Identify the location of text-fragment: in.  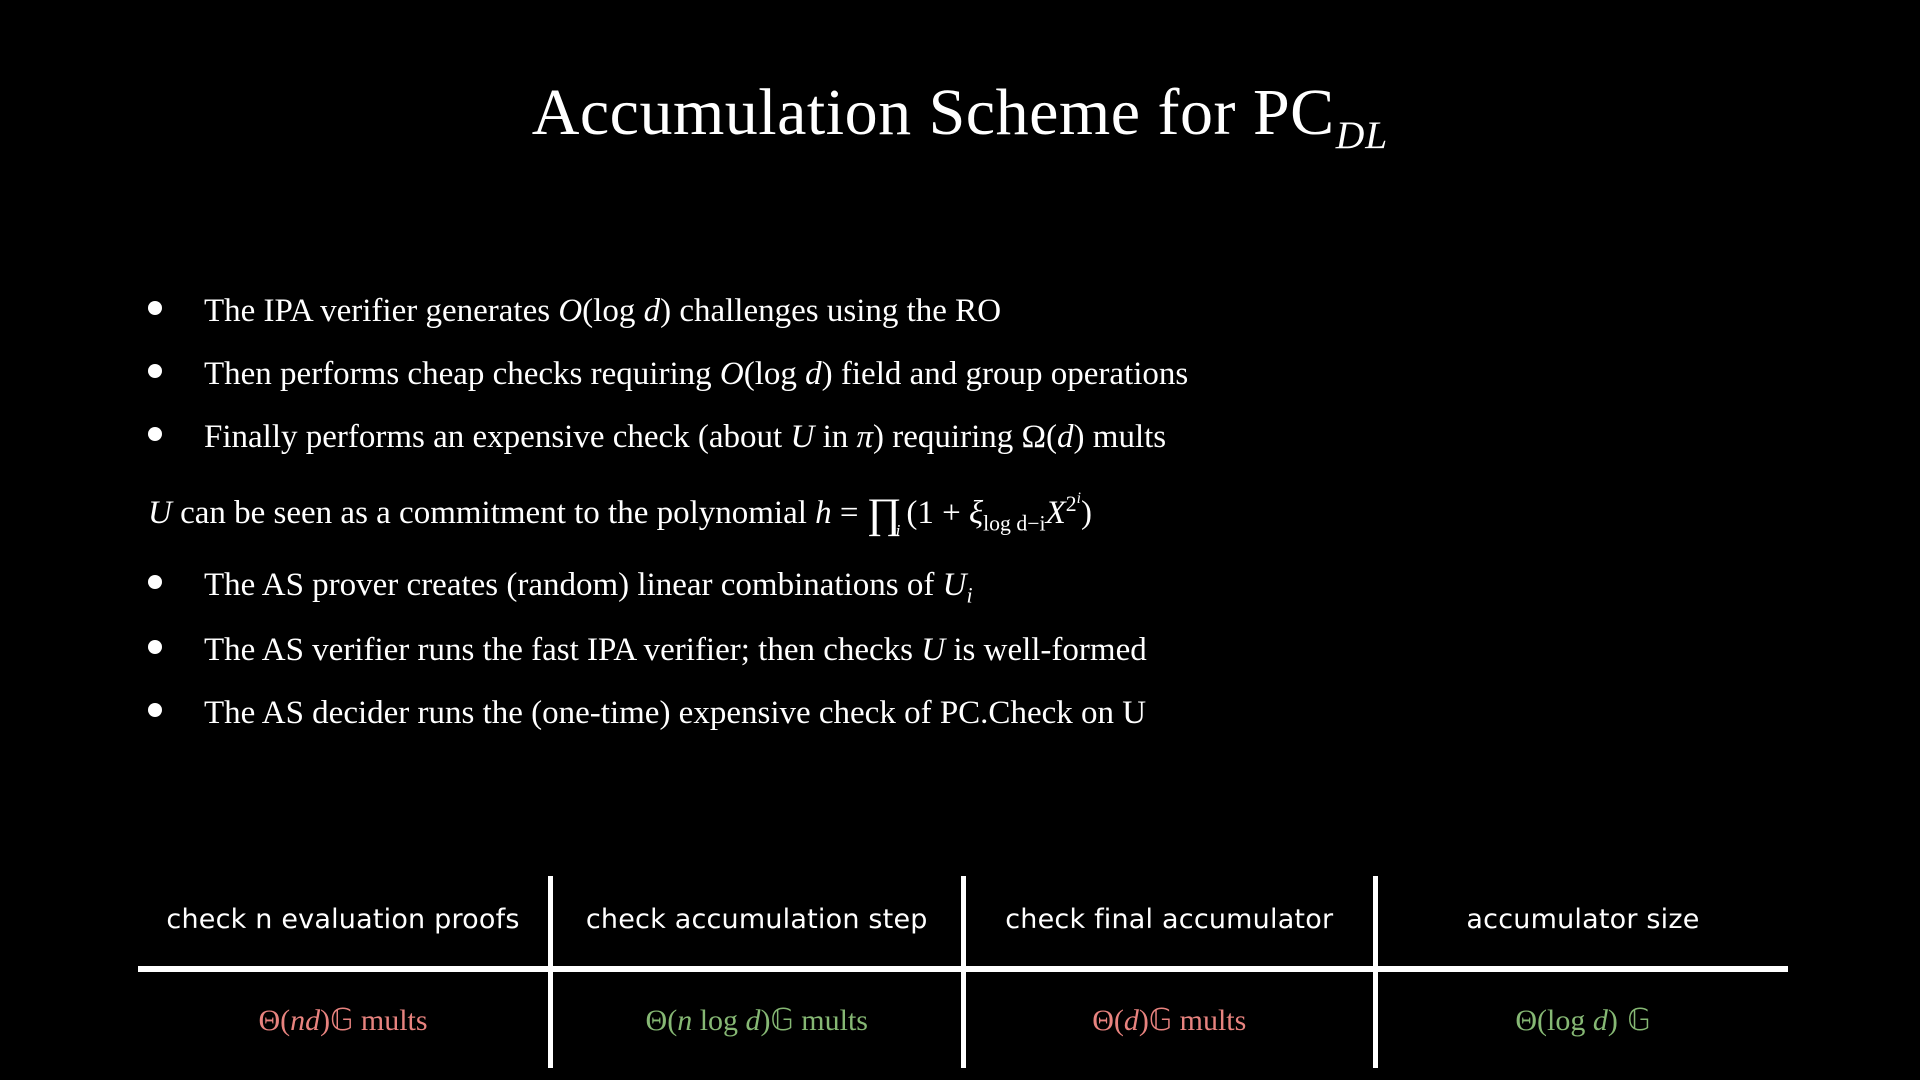
(835, 436).